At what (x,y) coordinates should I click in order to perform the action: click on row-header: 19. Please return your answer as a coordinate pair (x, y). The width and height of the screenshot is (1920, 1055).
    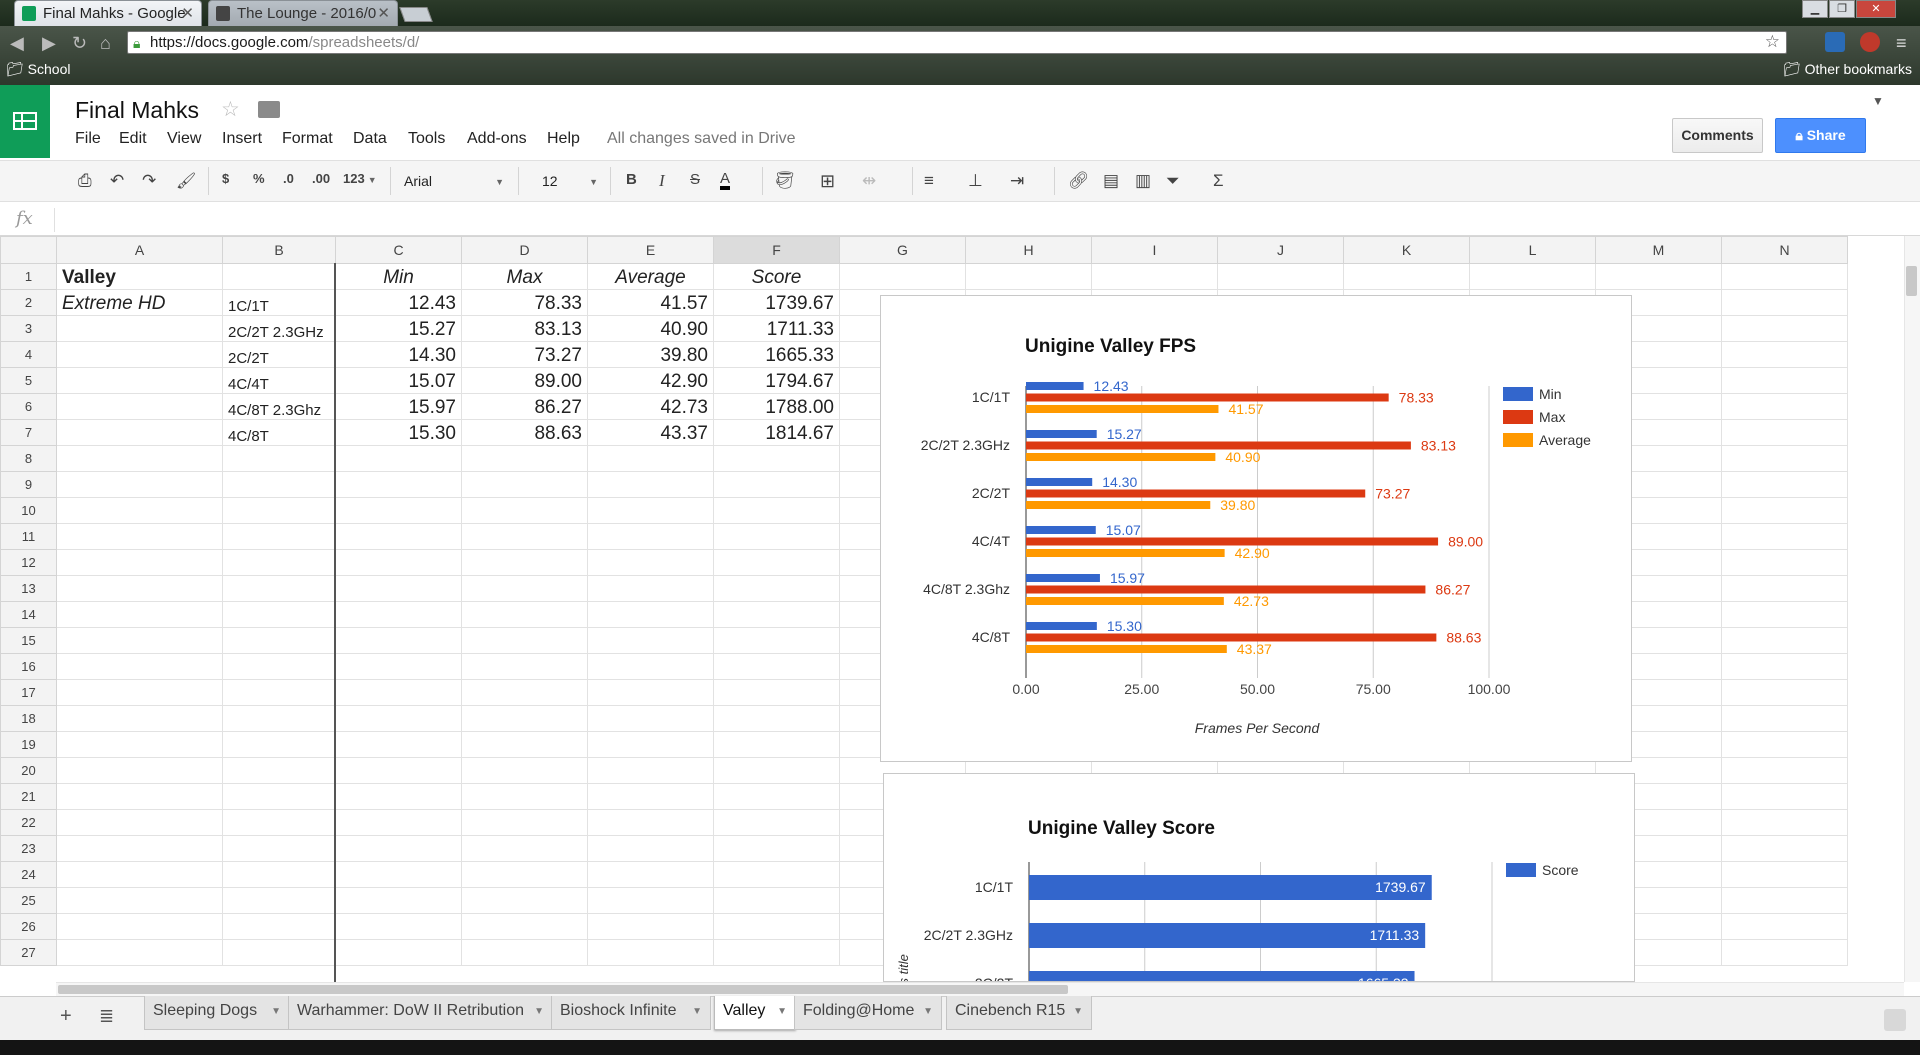
    Looking at the image, I should click on (28, 744).